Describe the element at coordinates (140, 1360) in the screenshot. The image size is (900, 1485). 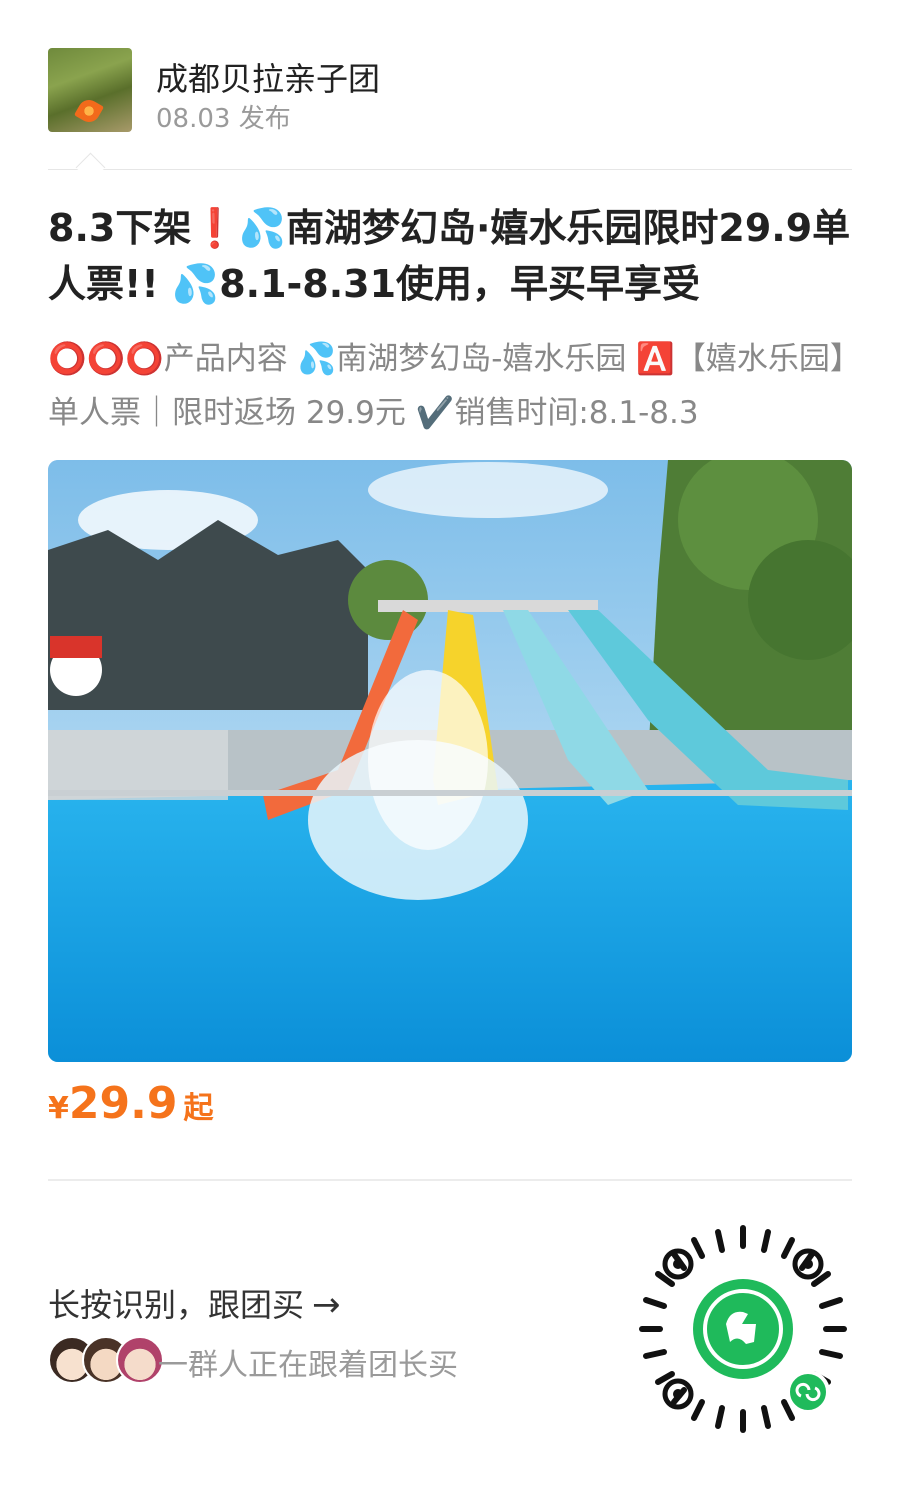
I see `buyer-avatar` at that location.